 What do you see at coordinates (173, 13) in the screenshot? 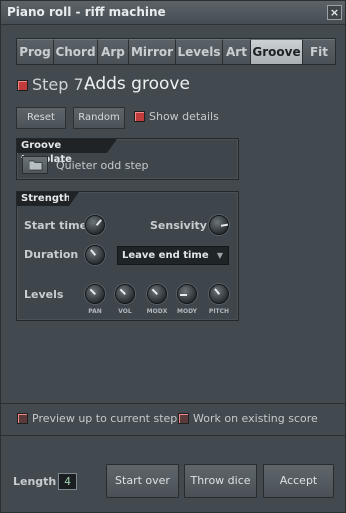
I see `title-bar: Piano roll - riff machine ×` at bounding box center [173, 13].